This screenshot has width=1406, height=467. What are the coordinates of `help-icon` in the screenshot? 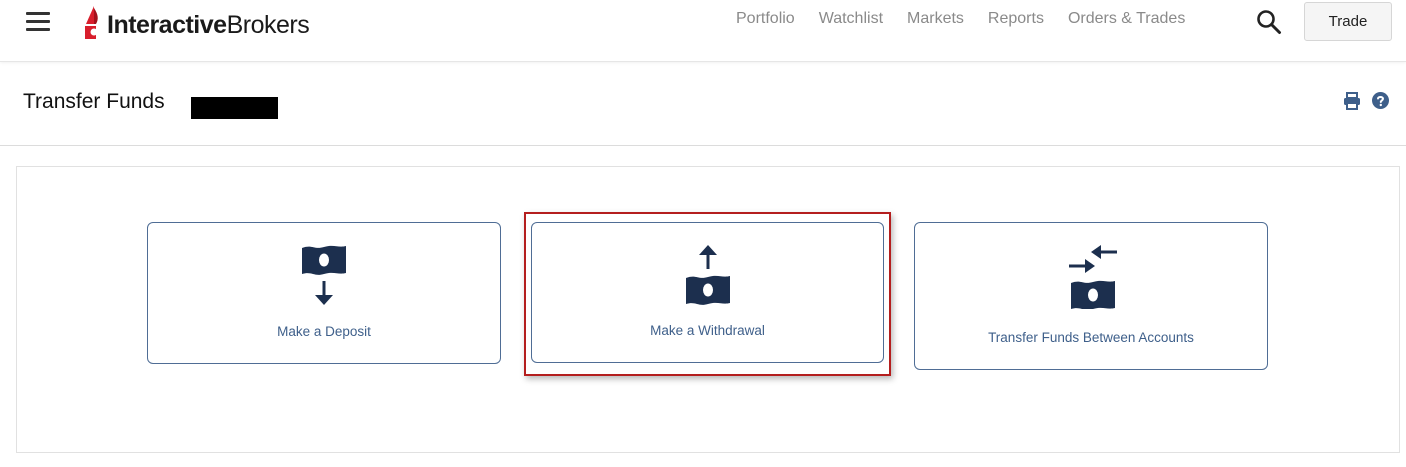 It's located at (1380, 100).